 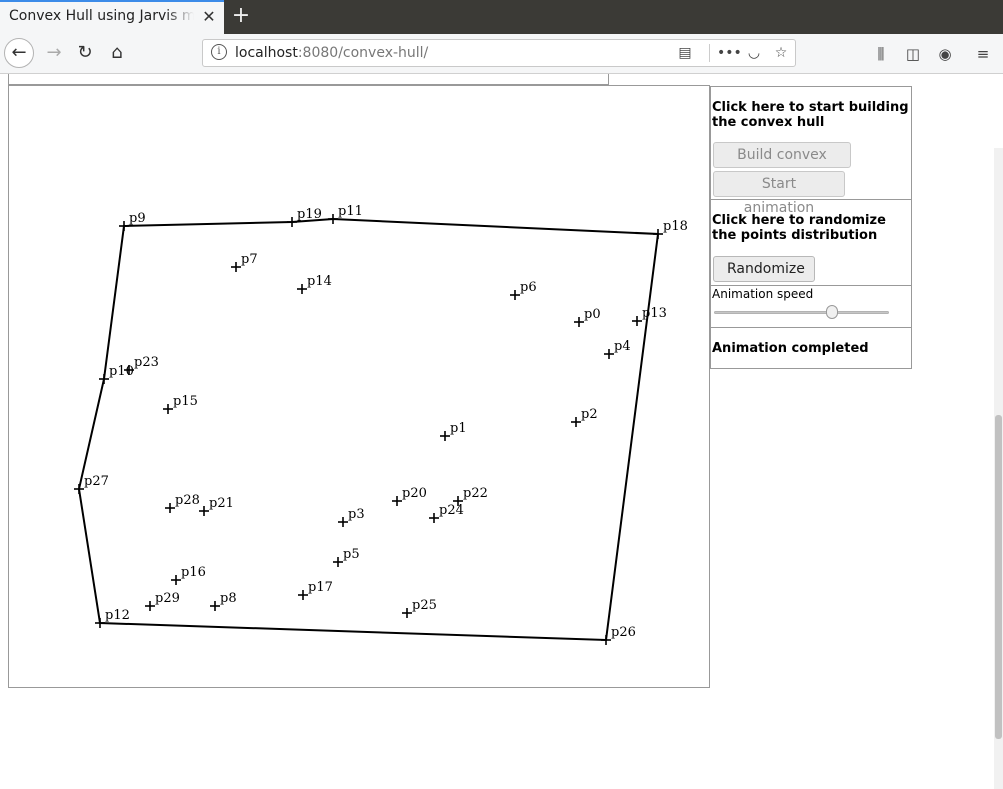 What do you see at coordinates (137, 218) in the screenshot?
I see `point-label: p9` at bounding box center [137, 218].